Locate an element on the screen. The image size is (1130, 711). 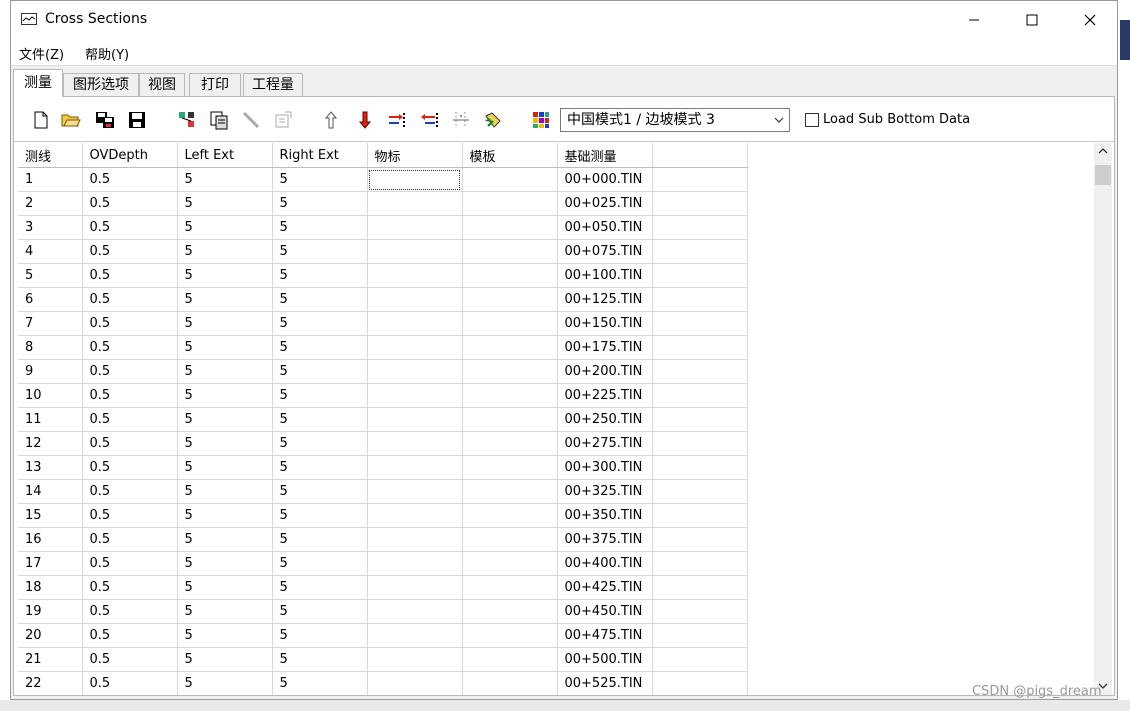
new-button is located at coordinates (41, 120).